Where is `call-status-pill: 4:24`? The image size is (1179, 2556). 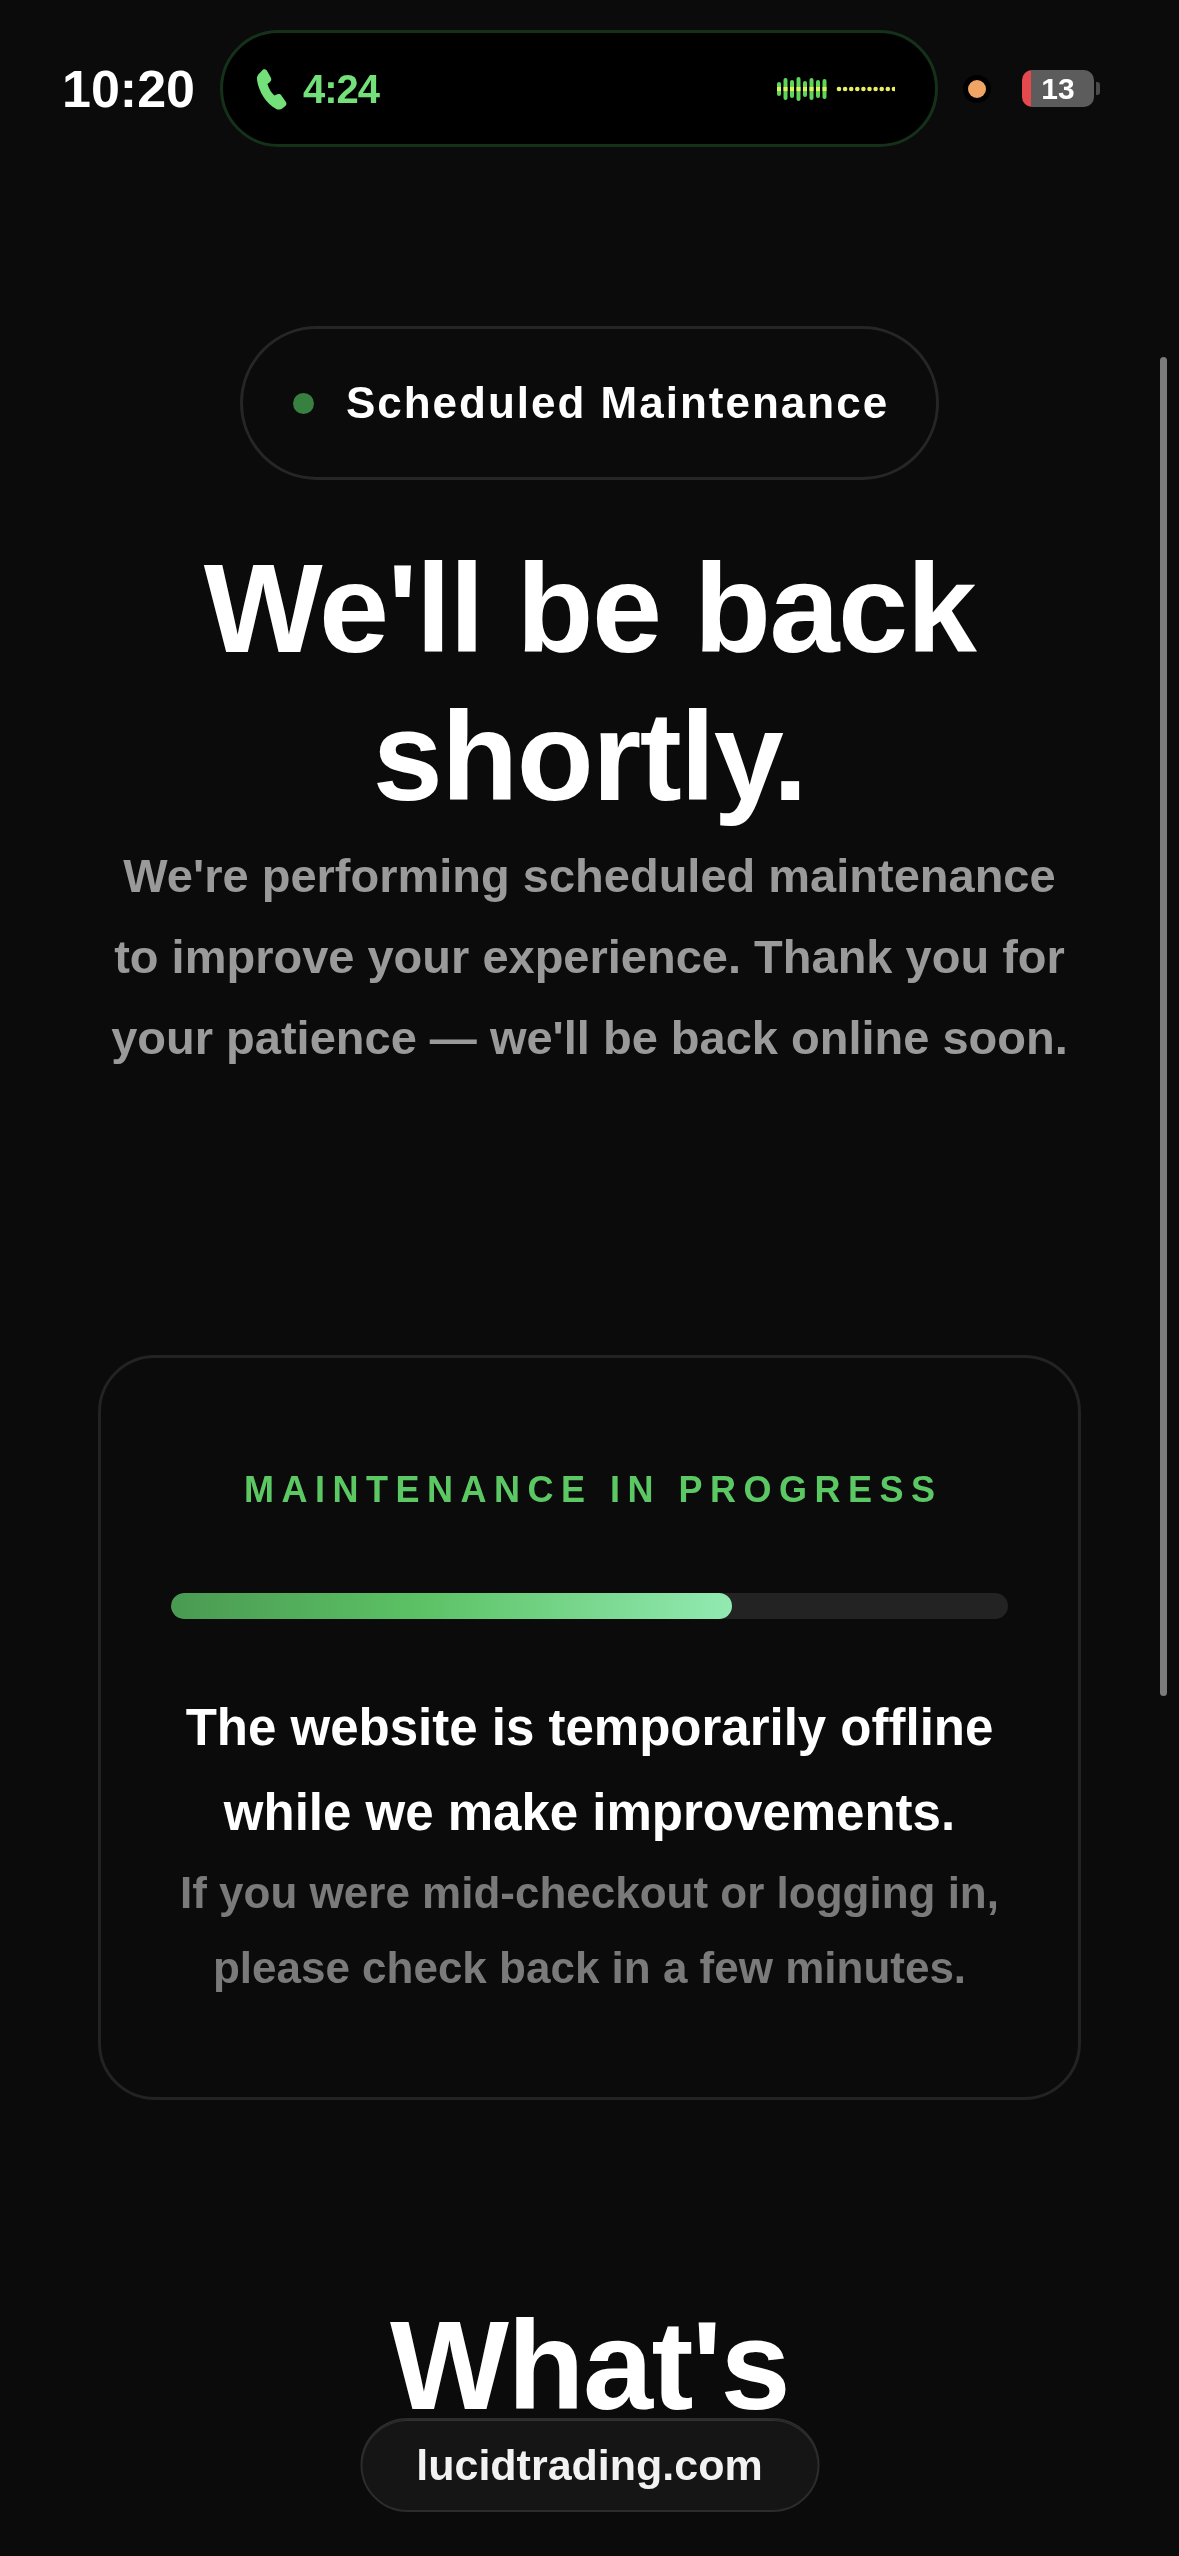 call-status-pill: 4:24 is located at coordinates (579, 88).